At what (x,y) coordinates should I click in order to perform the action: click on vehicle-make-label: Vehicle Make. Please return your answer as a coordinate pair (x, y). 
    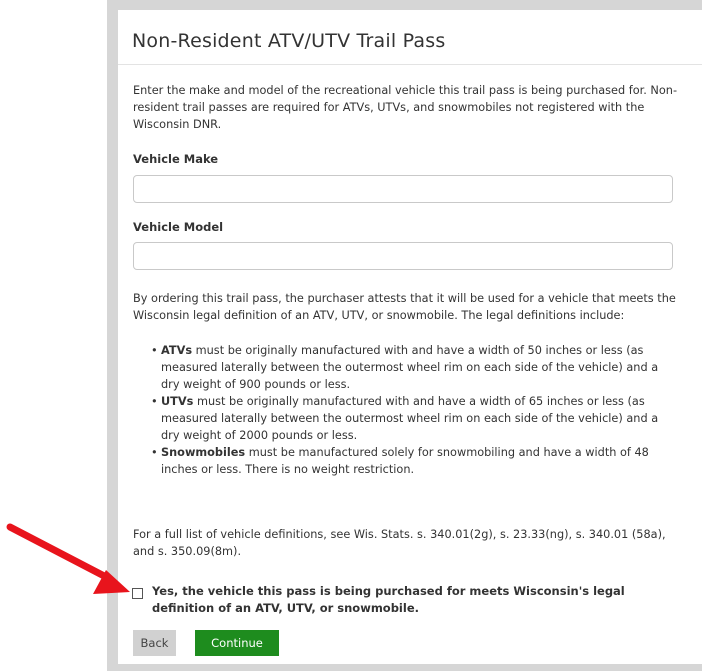
    Looking at the image, I should click on (176, 159).